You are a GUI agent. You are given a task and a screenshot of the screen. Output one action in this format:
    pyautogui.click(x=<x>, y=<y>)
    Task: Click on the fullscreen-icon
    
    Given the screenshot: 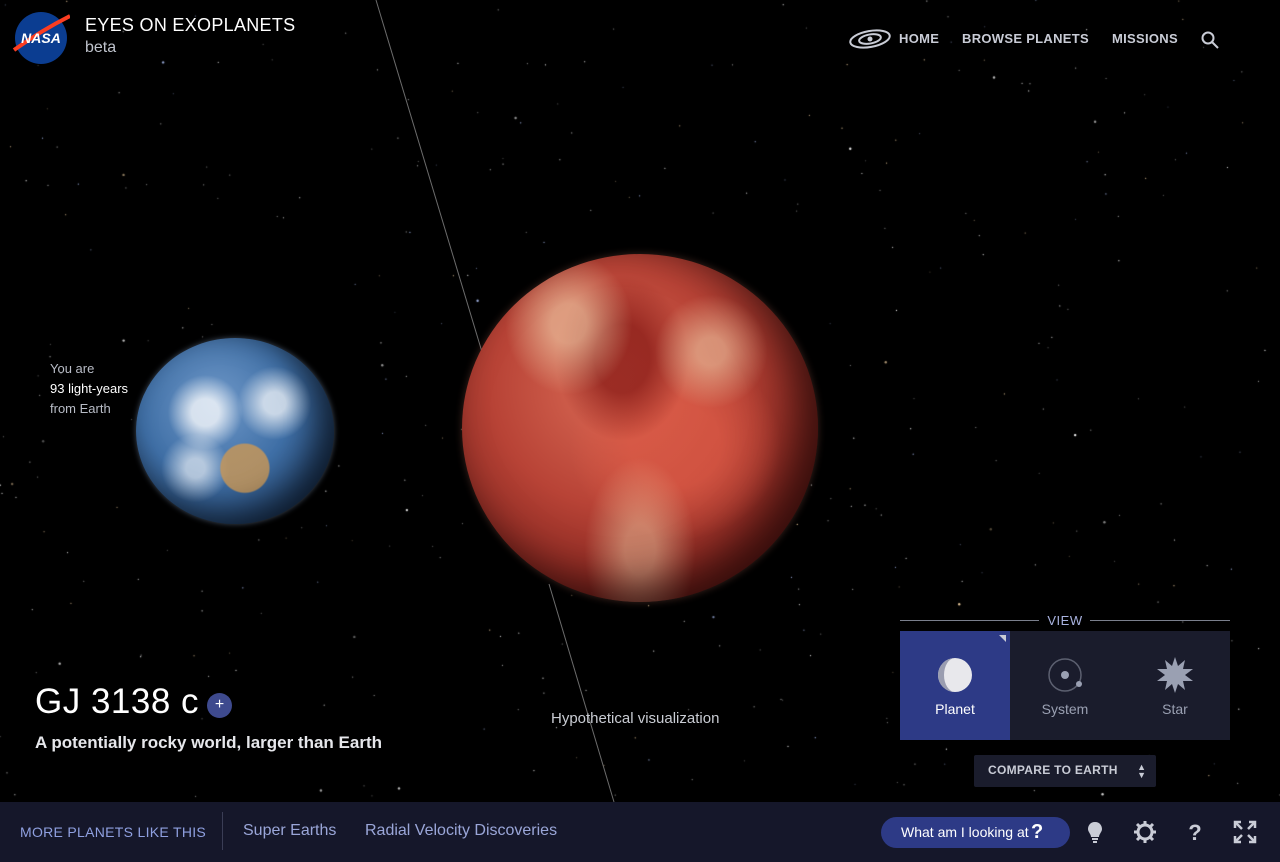 What is the action you would take?
    pyautogui.click(x=1245, y=832)
    